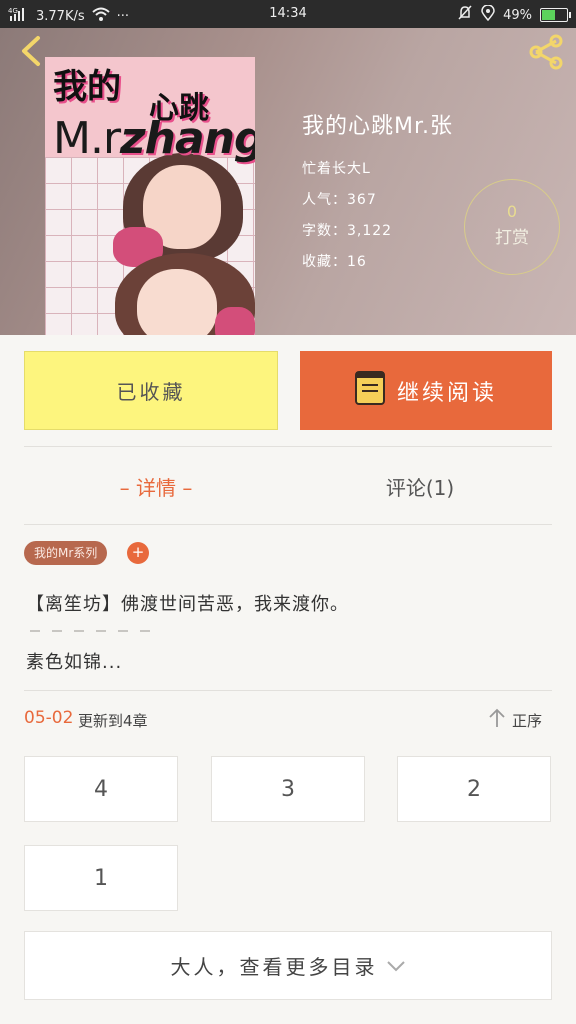  I want to click on book-author: 忙着长大L, so click(377, 169).